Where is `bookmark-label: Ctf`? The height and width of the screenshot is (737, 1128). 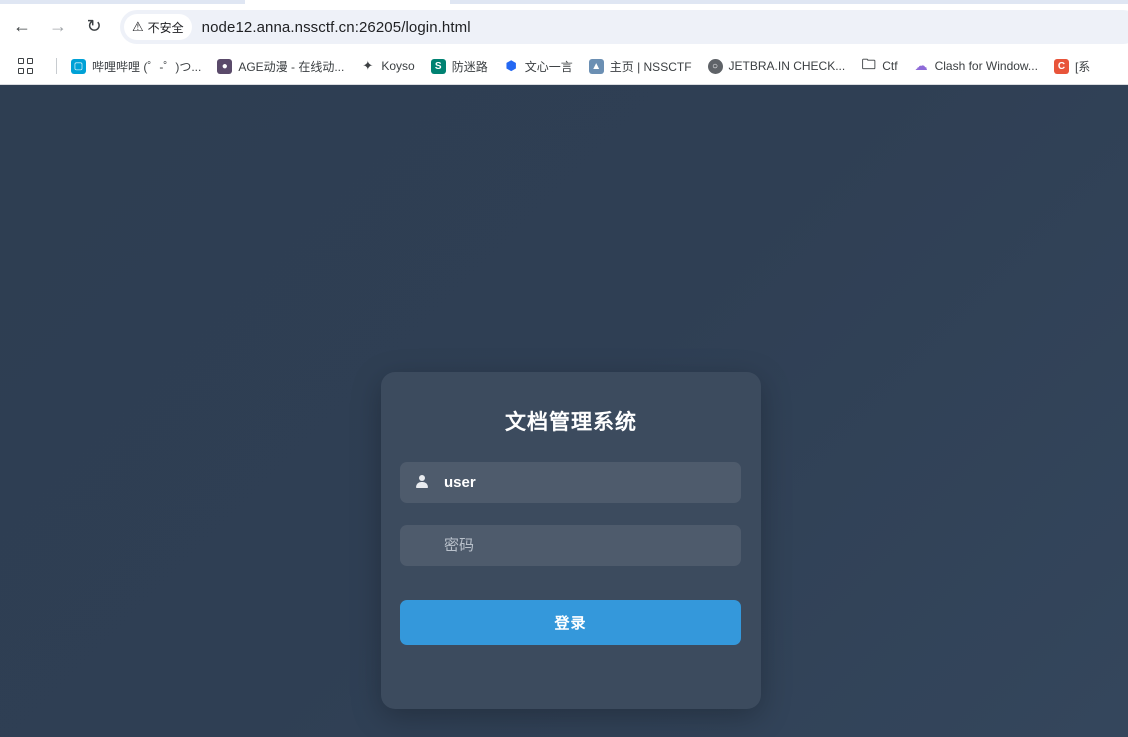 bookmark-label: Ctf is located at coordinates (890, 66).